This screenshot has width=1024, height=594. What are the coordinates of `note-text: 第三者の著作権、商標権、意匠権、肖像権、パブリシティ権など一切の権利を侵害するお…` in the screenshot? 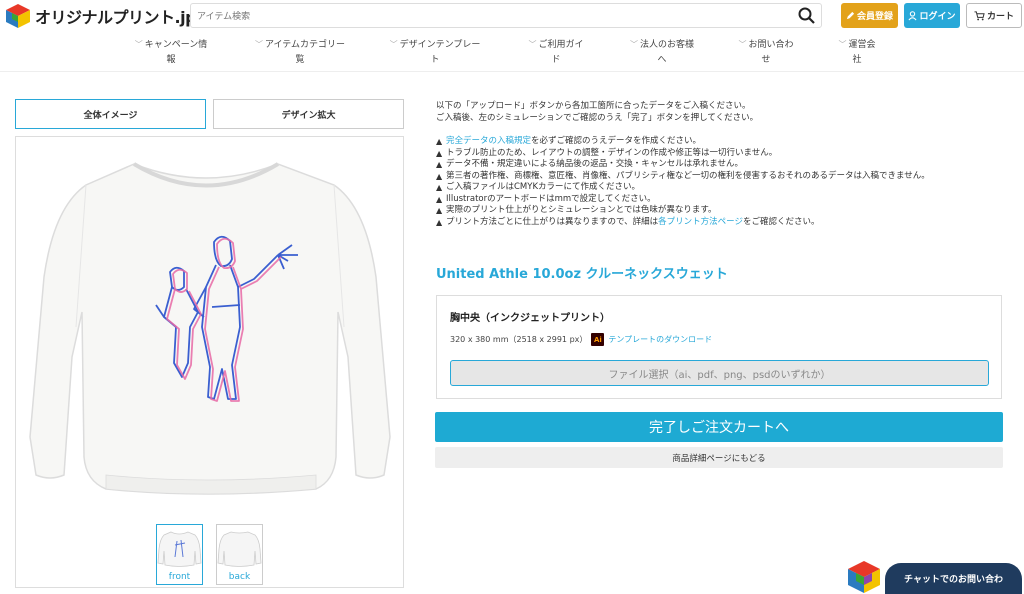 It's located at (688, 175).